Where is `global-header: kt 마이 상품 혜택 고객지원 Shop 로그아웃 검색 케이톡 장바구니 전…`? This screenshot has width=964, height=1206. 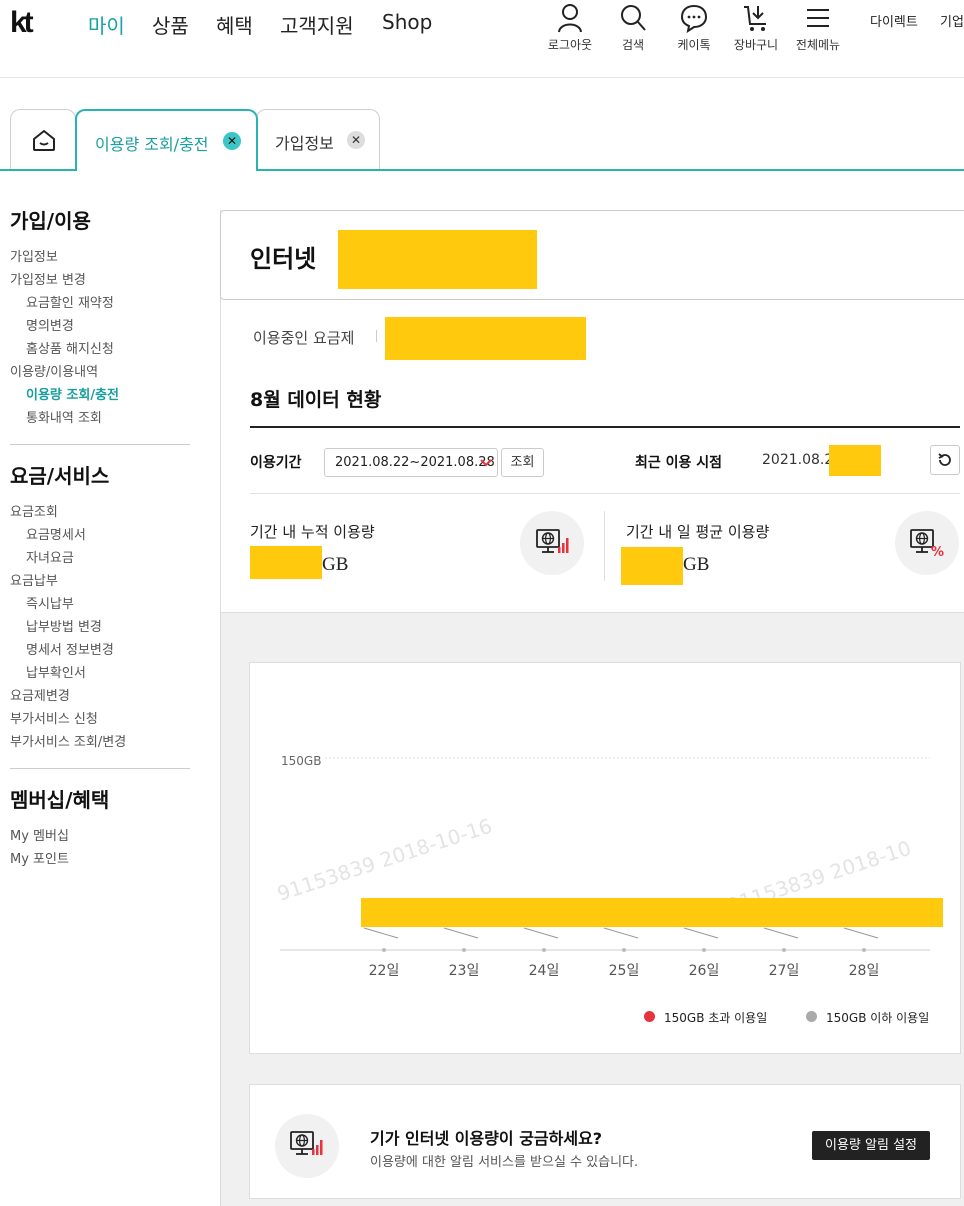
global-header: kt 마이 상품 혜택 고객지원 Shop 로그아웃 검색 케이톡 장바구니 전… is located at coordinates (482, 39).